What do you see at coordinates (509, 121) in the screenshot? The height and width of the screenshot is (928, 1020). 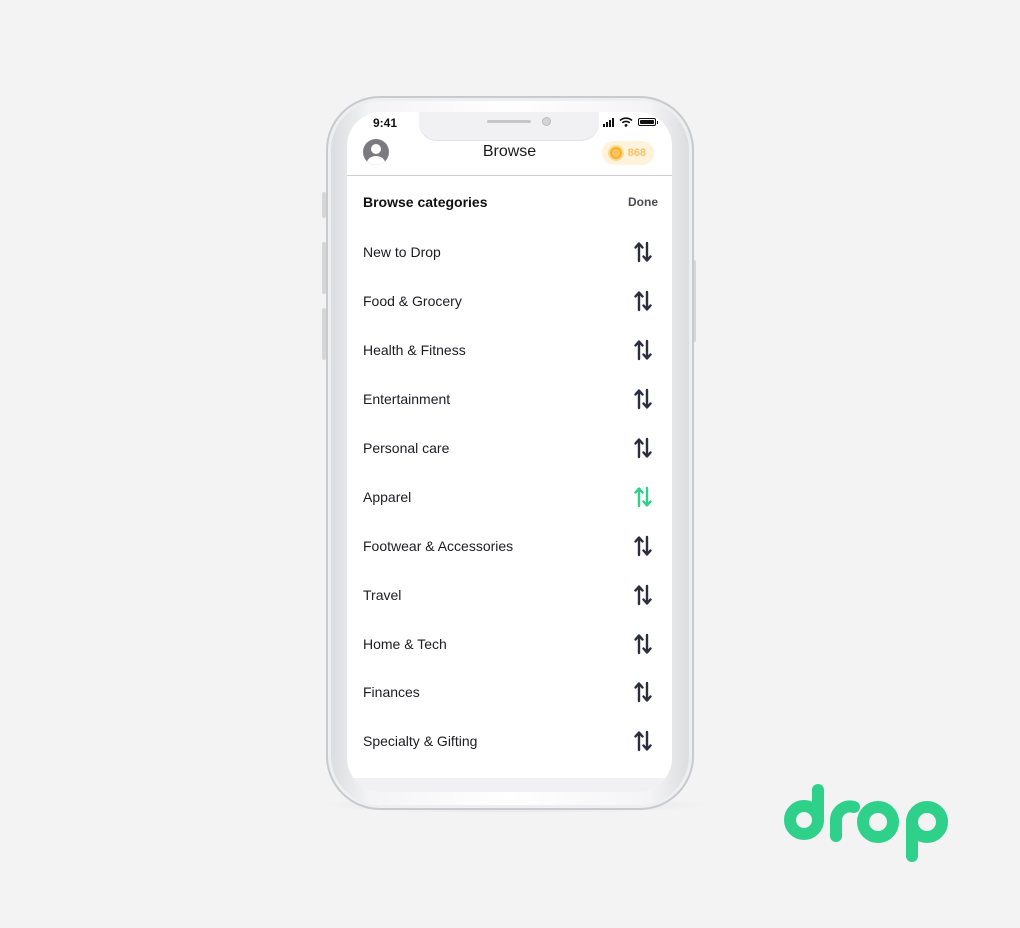 I see `speaker-grille` at bounding box center [509, 121].